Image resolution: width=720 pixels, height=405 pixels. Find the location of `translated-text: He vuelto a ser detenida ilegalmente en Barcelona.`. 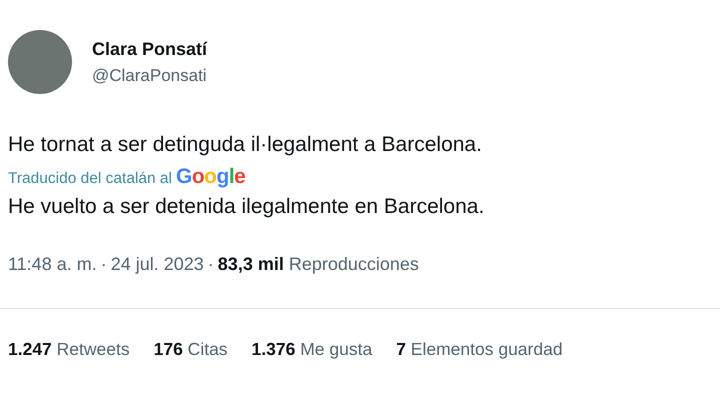

translated-text: He vuelto a ser detenida ilegalmente en Barcelona. is located at coordinates (247, 207).